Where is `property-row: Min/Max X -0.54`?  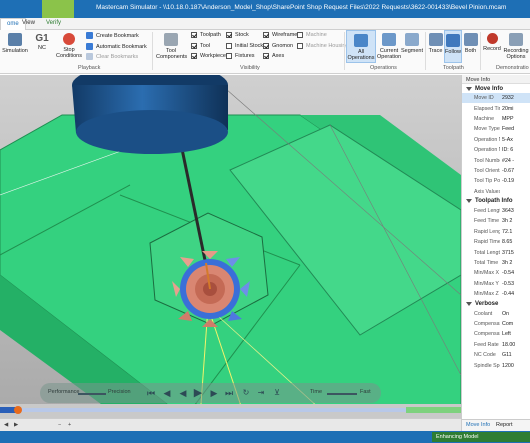 property-row: Min/Max X -0.54 is located at coordinates (494, 273).